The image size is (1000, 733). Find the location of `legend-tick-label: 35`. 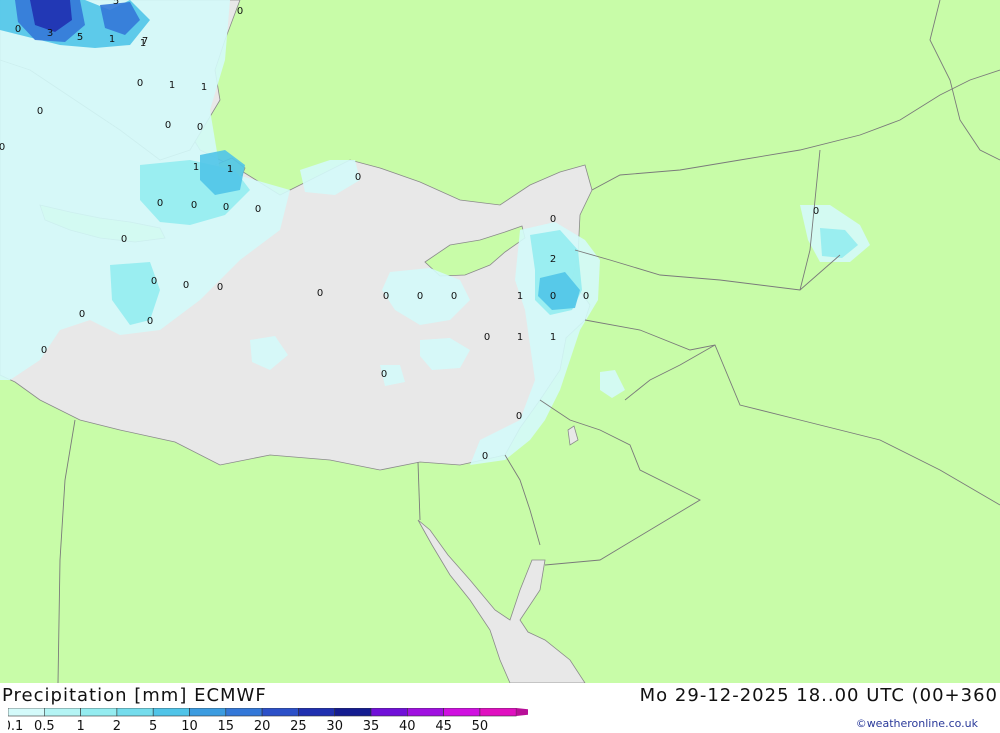

legend-tick-label: 35 is located at coordinates (371, 726).